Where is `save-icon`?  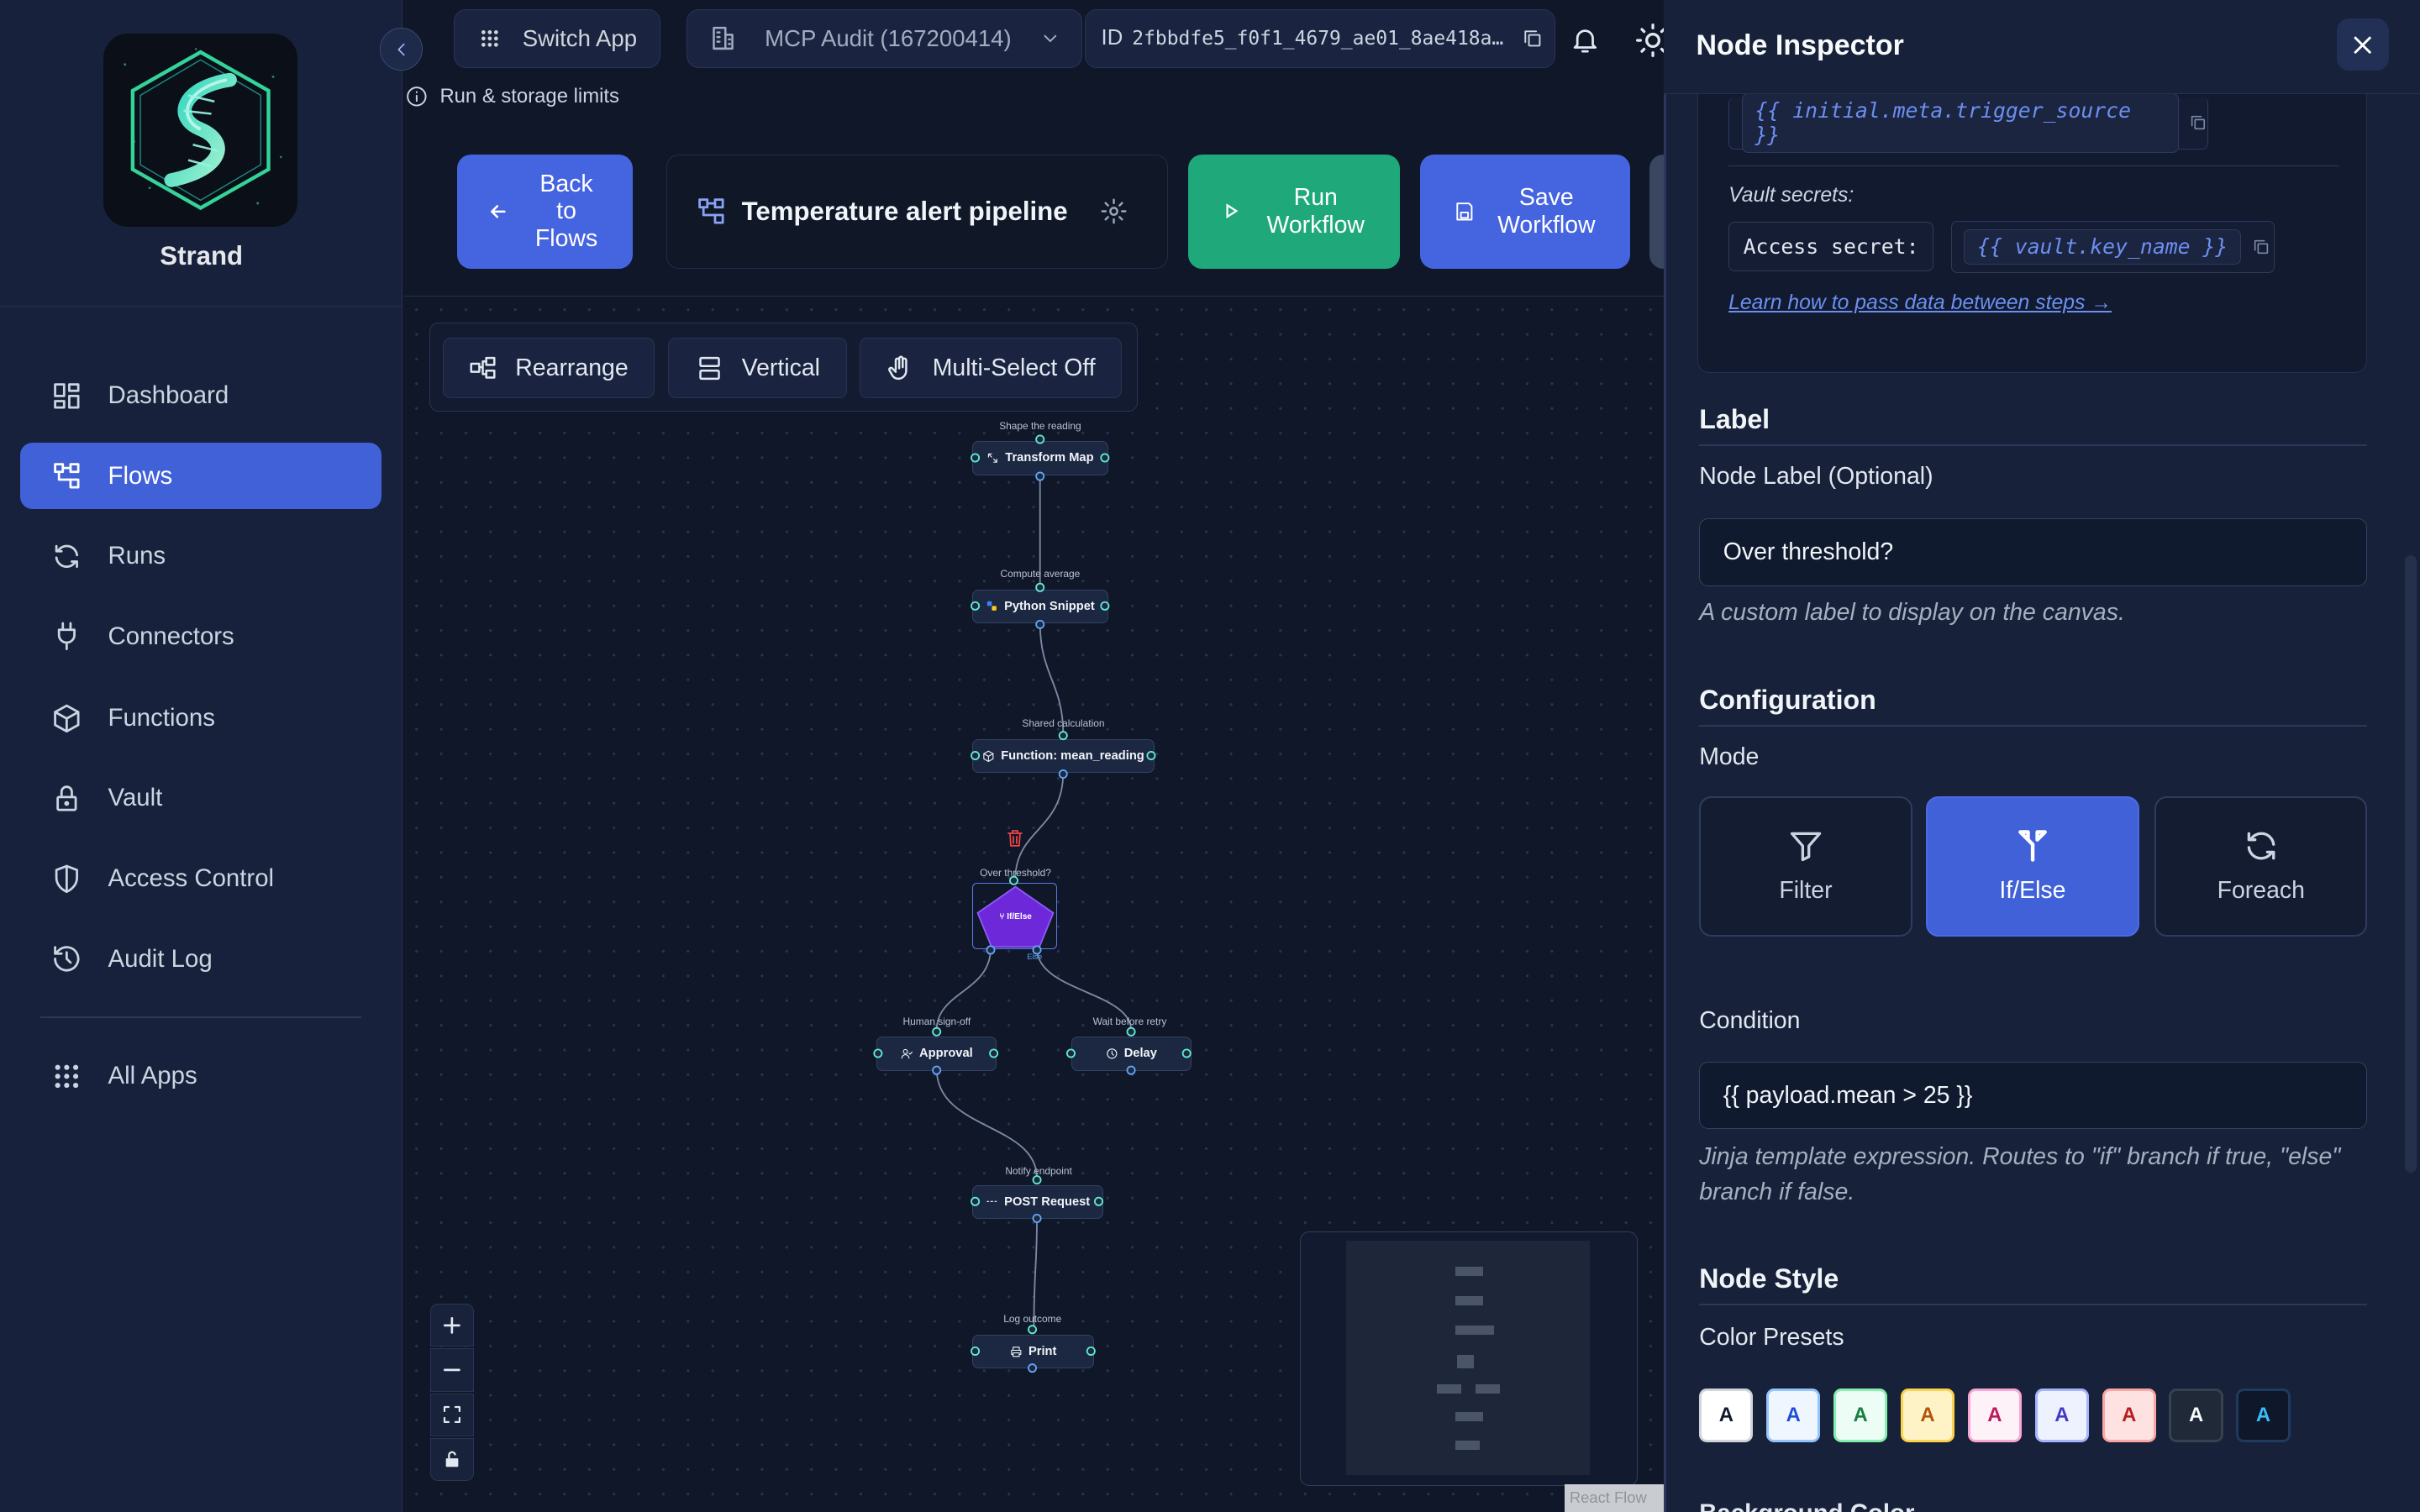 save-icon is located at coordinates (1465, 211).